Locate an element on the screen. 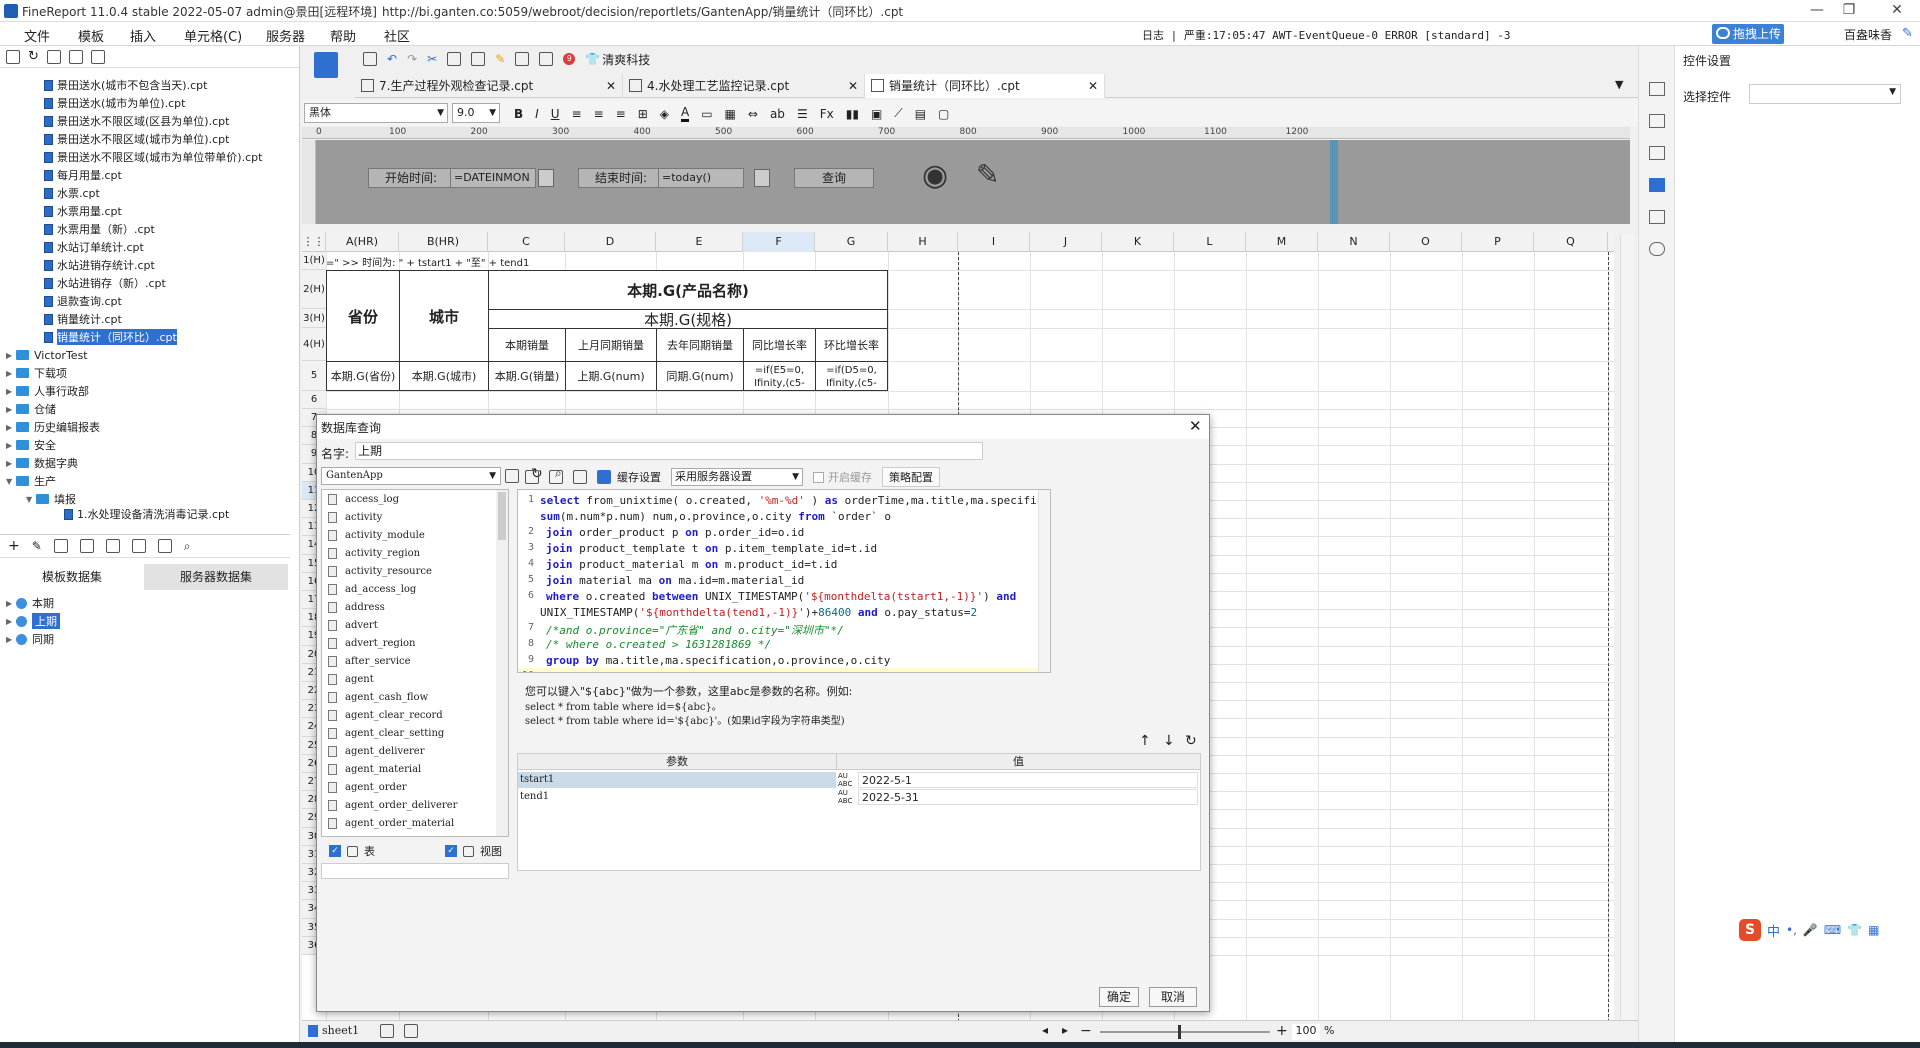 The height and width of the screenshot is (1048, 1920). company-label: 清爽科技 is located at coordinates (626, 59).